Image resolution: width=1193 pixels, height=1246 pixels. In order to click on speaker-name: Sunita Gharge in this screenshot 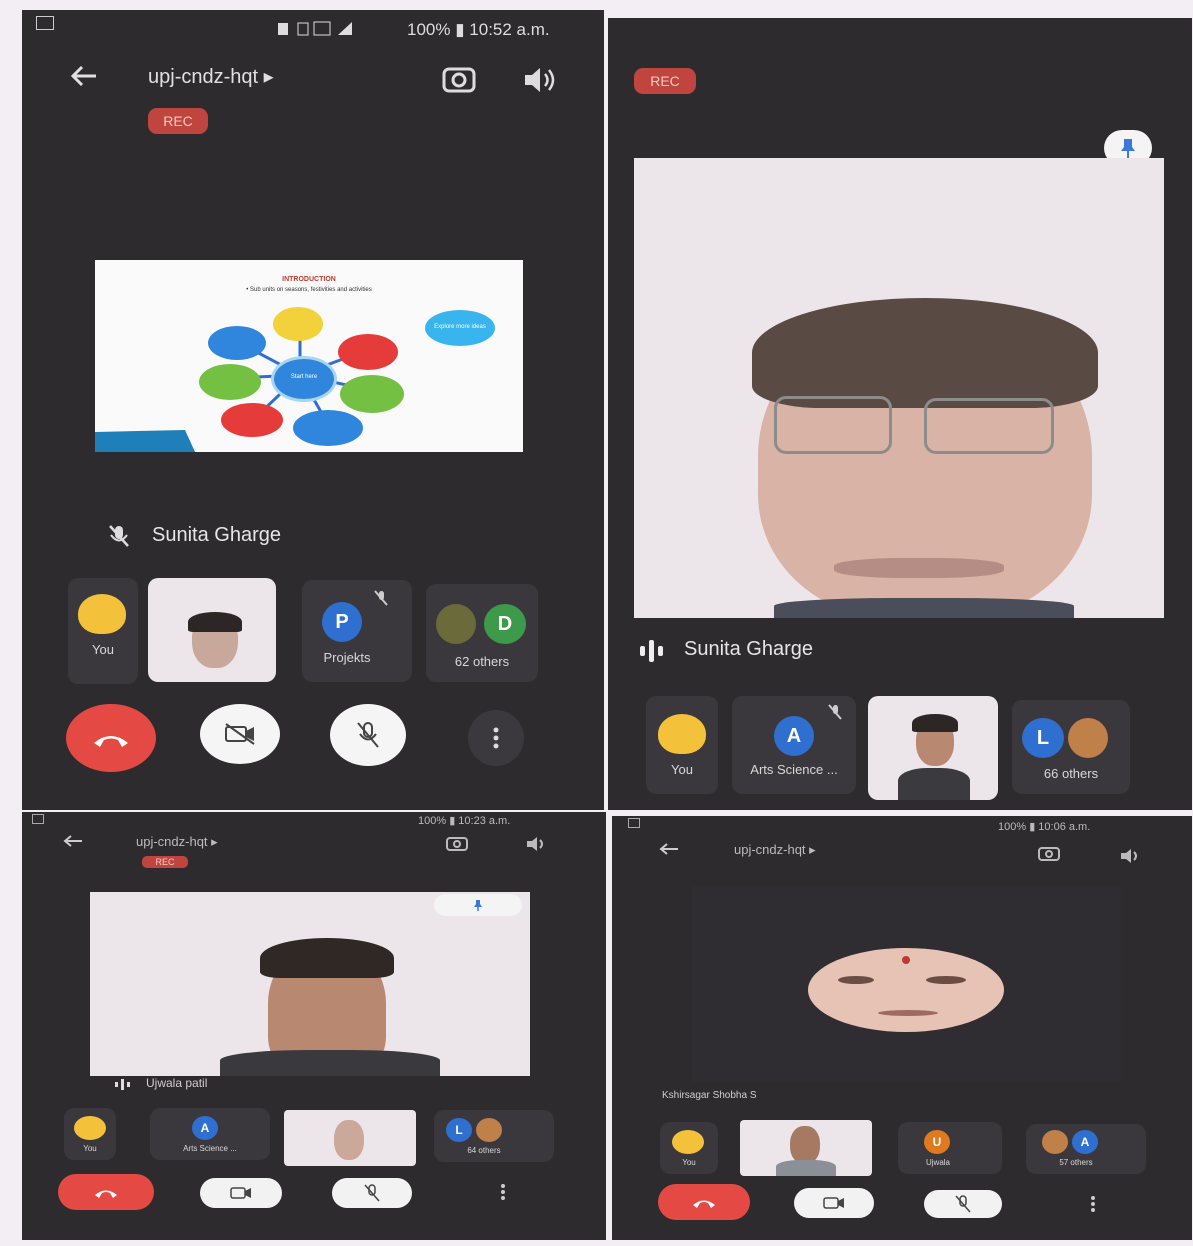, I will do `click(748, 649)`.